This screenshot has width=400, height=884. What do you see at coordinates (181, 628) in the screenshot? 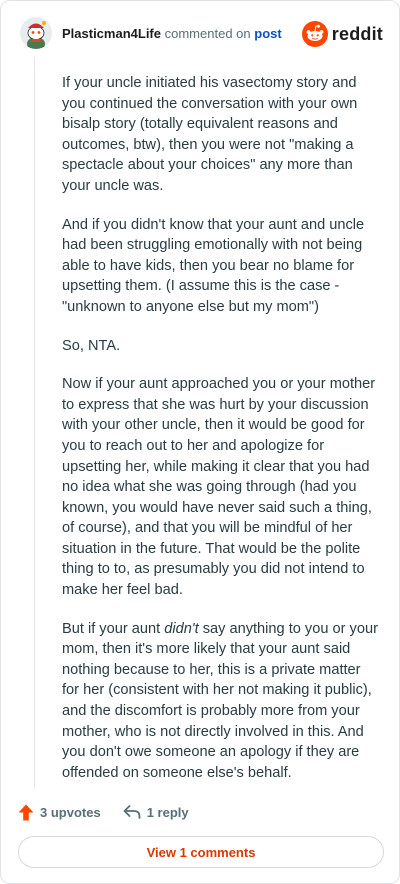
I see `emphasized-text: didn't` at bounding box center [181, 628].